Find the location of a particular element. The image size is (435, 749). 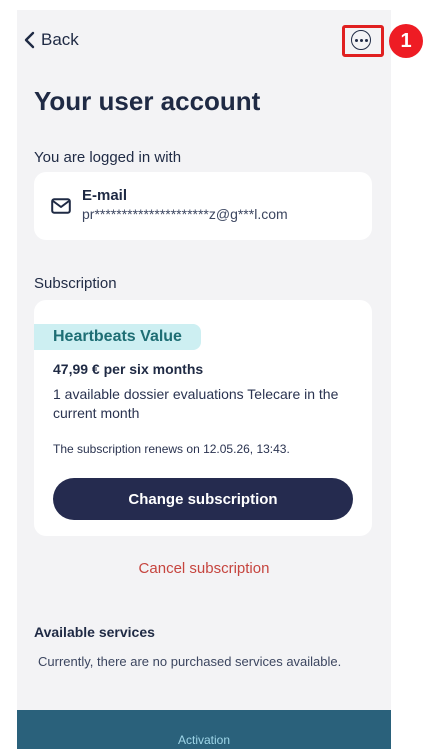

subscription-section-label: Subscription is located at coordinates (75, 283).